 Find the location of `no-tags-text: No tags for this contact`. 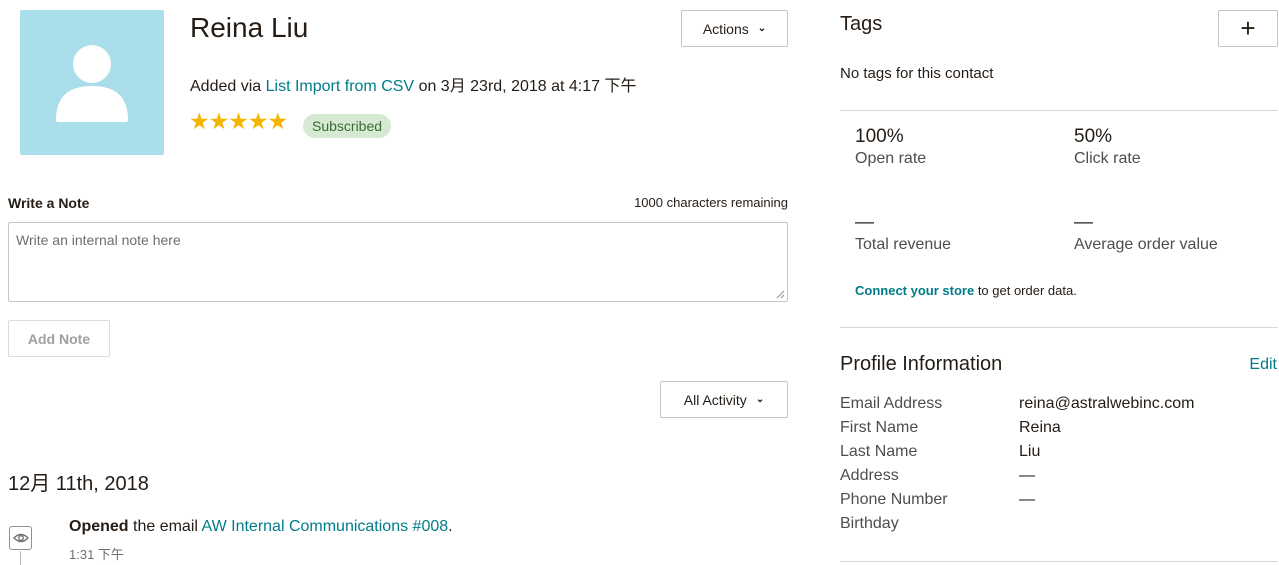

no-tags-text: No tags for this contact is located at coordinates (917, 73).